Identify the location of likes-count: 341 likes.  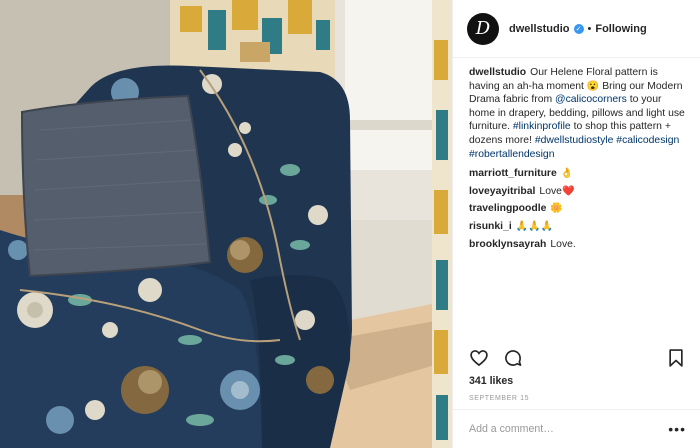
(491, 381).